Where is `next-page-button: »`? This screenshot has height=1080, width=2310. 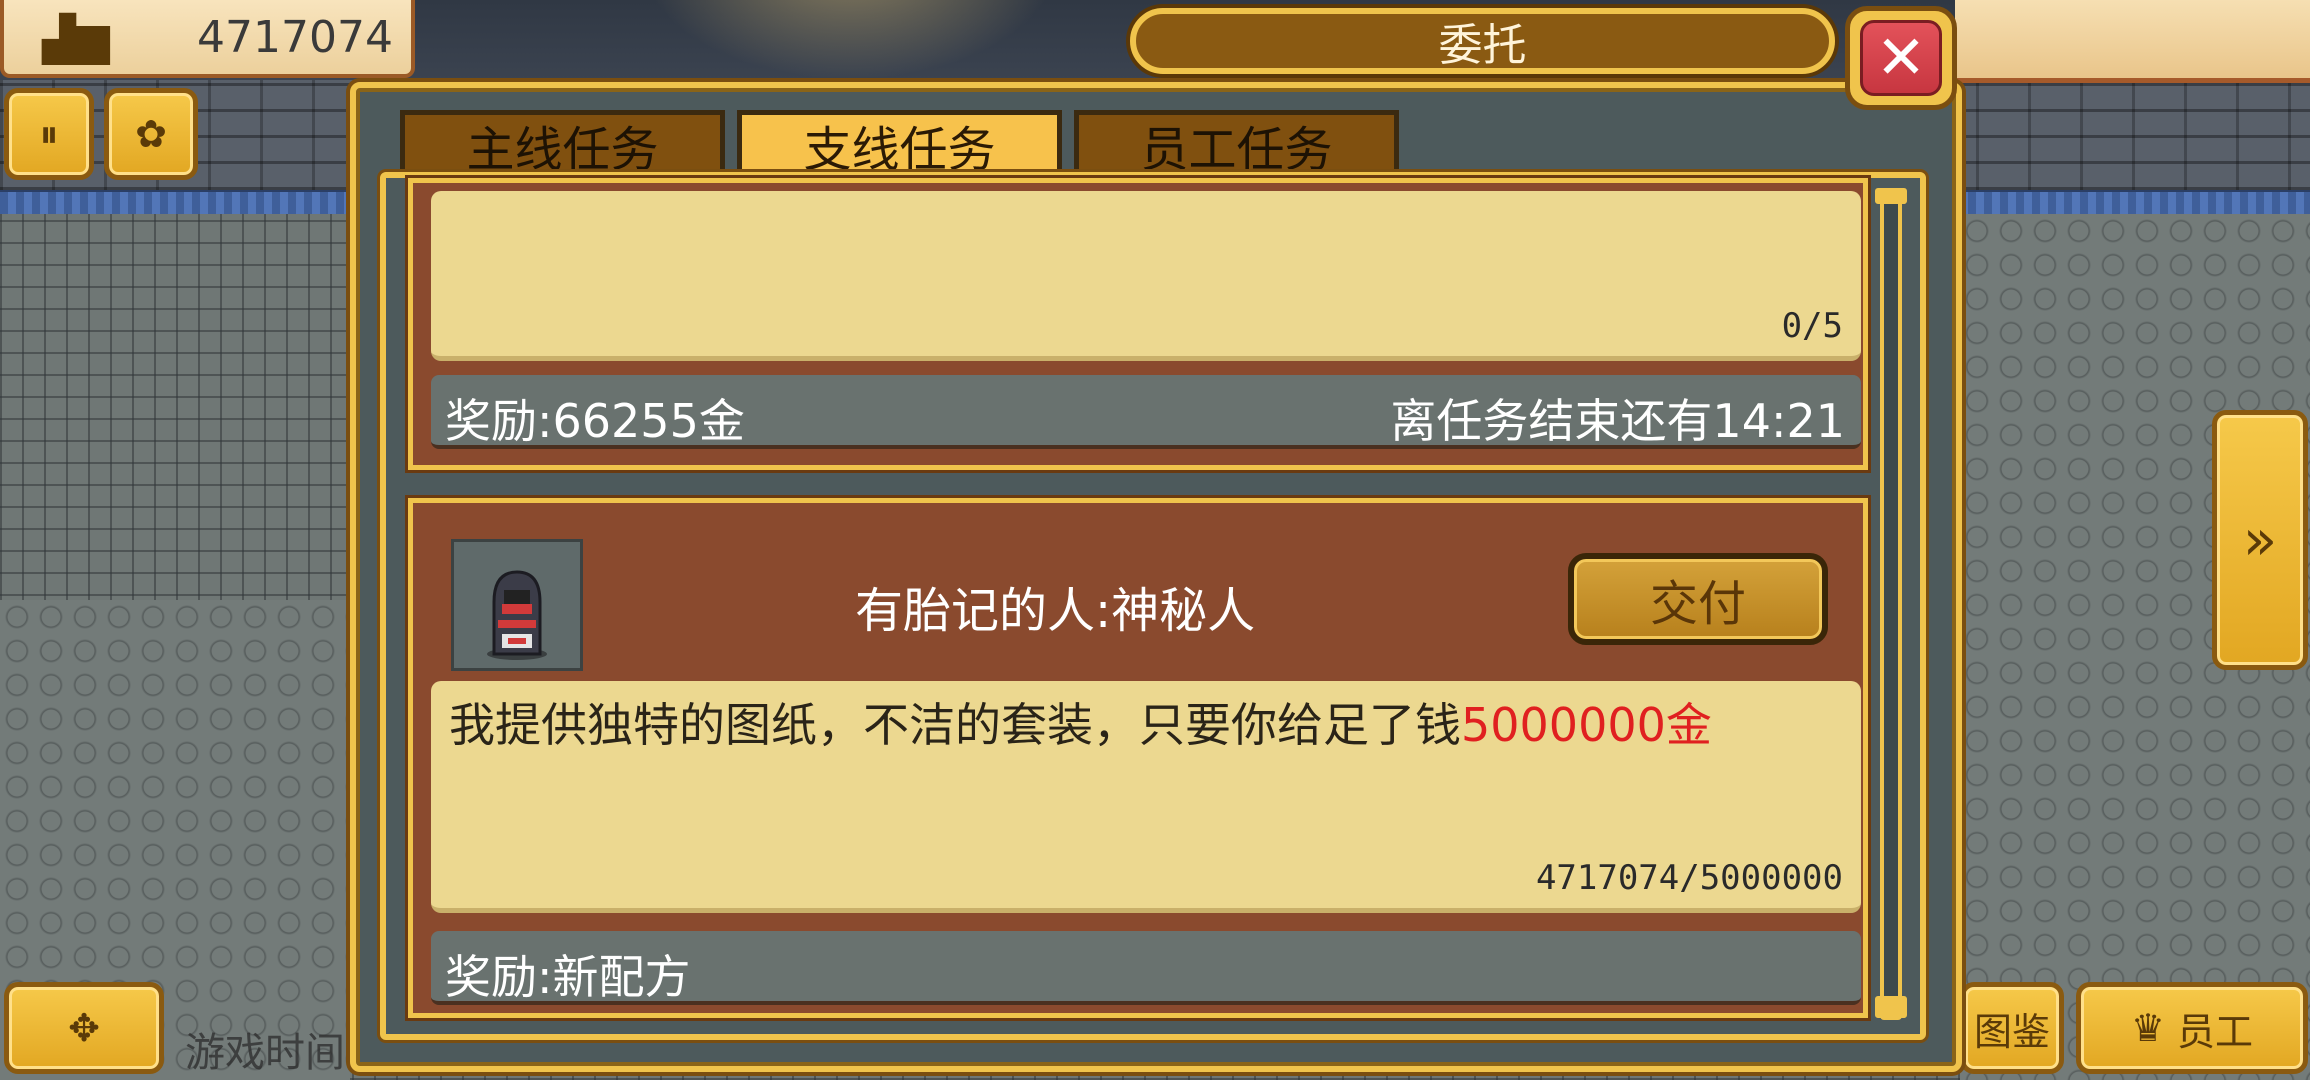
next-page-button: » is located at coordinates (2260, 540).